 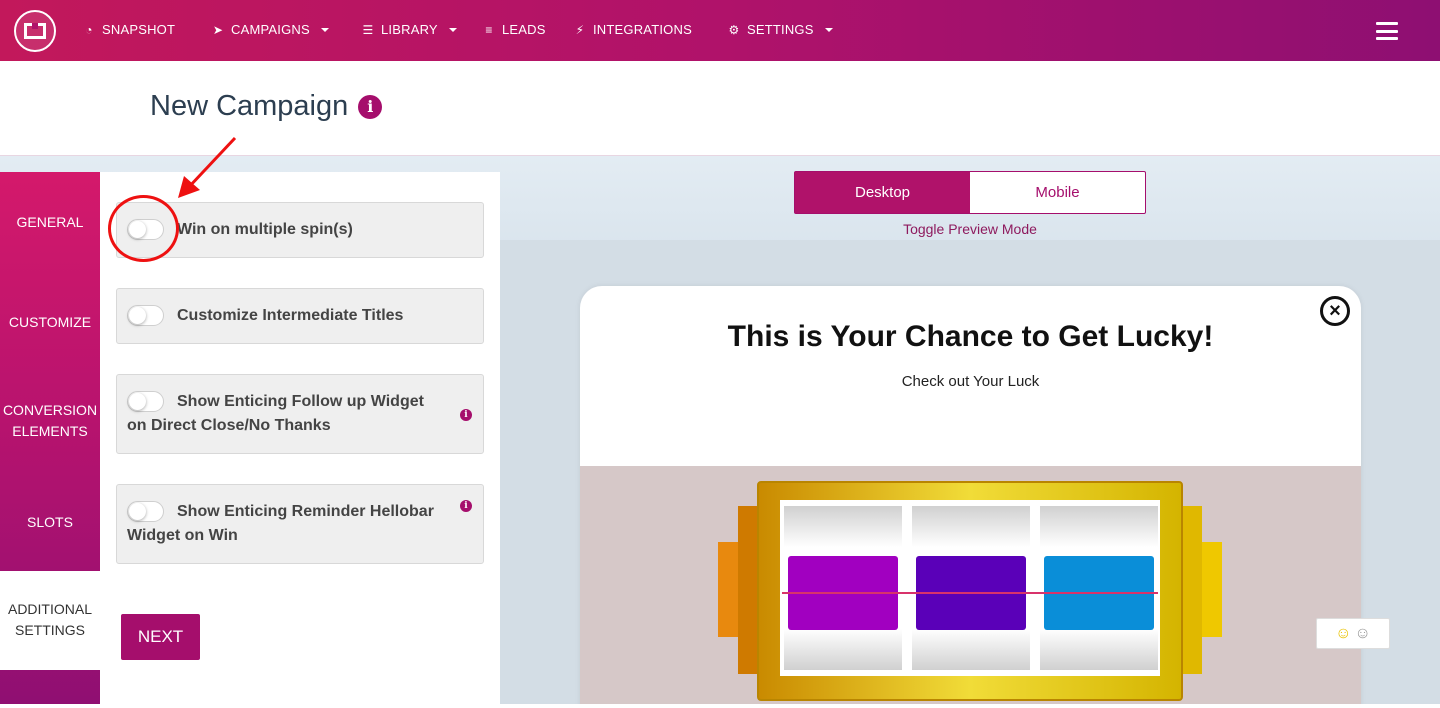 I want to click on nav-integrations: ⚡ INTEGRATIONS, so click(x=632, y=29).